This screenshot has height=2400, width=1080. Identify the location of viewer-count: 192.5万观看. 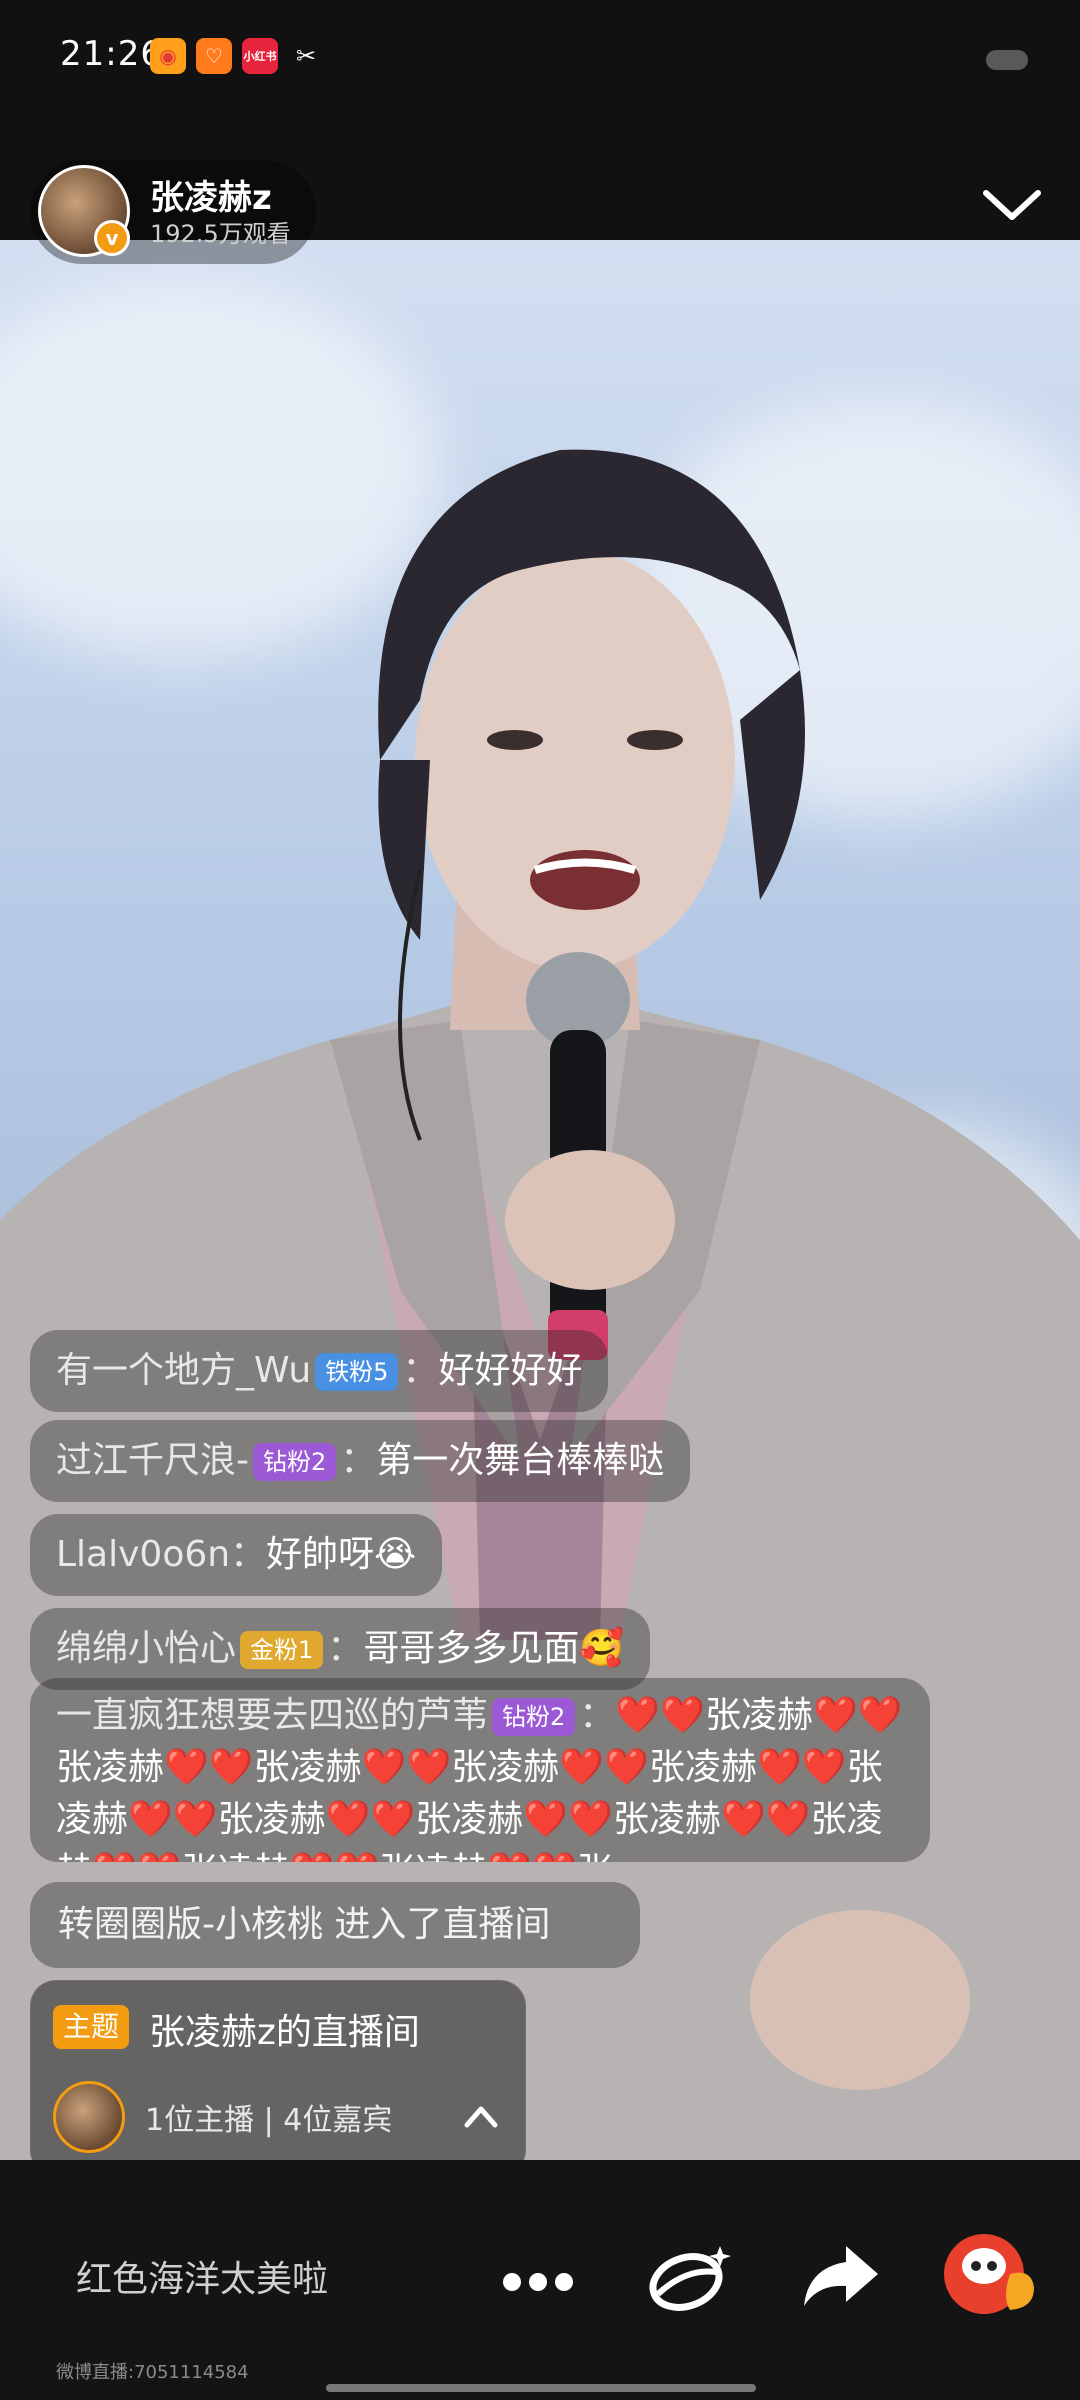
(220, 234).